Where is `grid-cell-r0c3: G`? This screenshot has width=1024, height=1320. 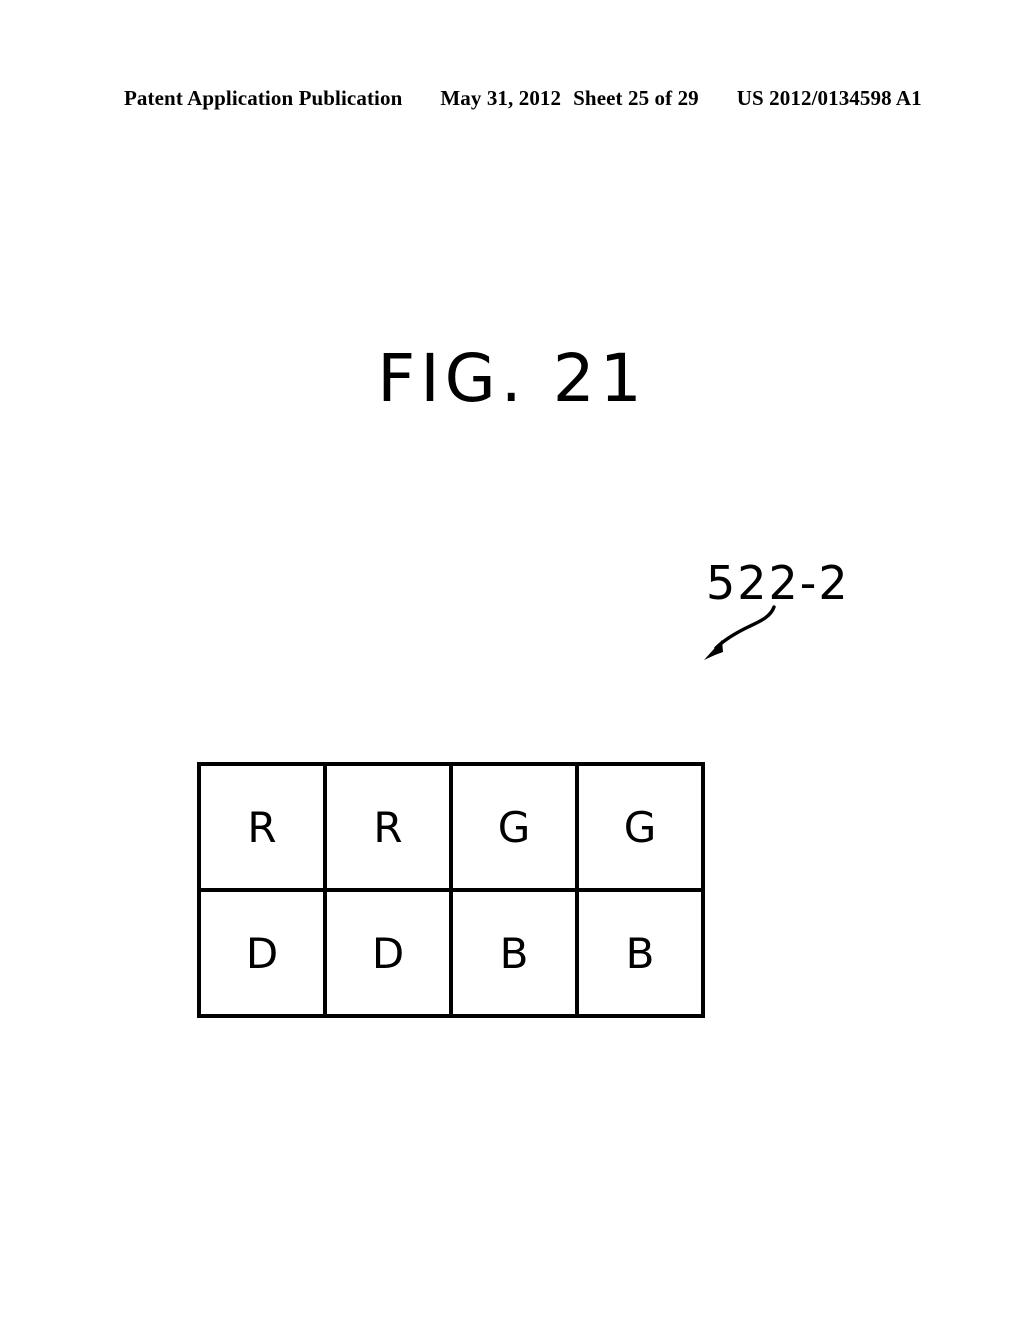 grid-cell-r0c3: G is located at coordinates (638, 827).